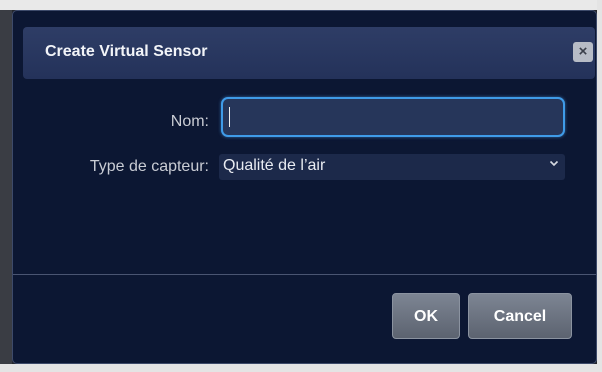  What do you see at coordinates (301, 368) in the screenshot?
I see `background-bottom-strip` at bounding box center [301, 368].